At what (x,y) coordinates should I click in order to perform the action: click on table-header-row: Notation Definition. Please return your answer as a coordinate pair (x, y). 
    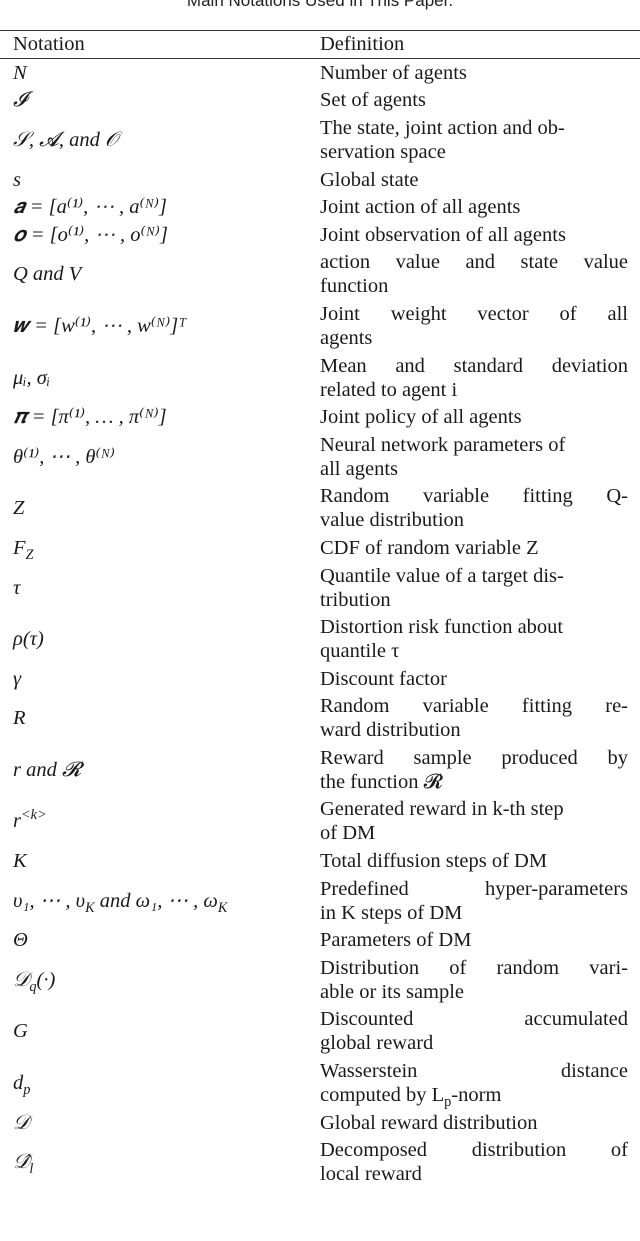
    Looking at the image, I should click on (320, 45).